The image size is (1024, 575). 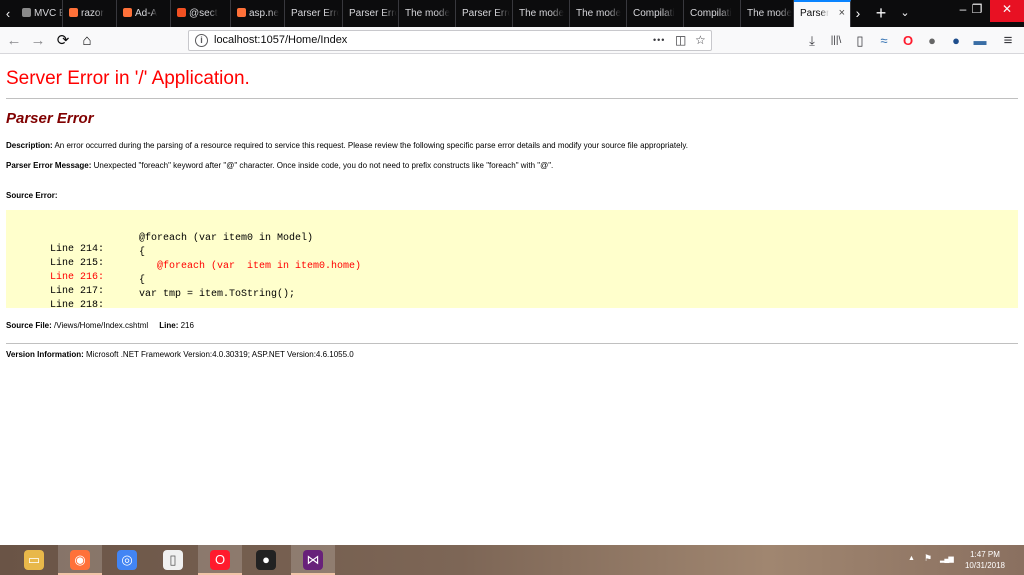 I want to click on scroll-tabs-left-button: ‹, so click(x=8, y=13).